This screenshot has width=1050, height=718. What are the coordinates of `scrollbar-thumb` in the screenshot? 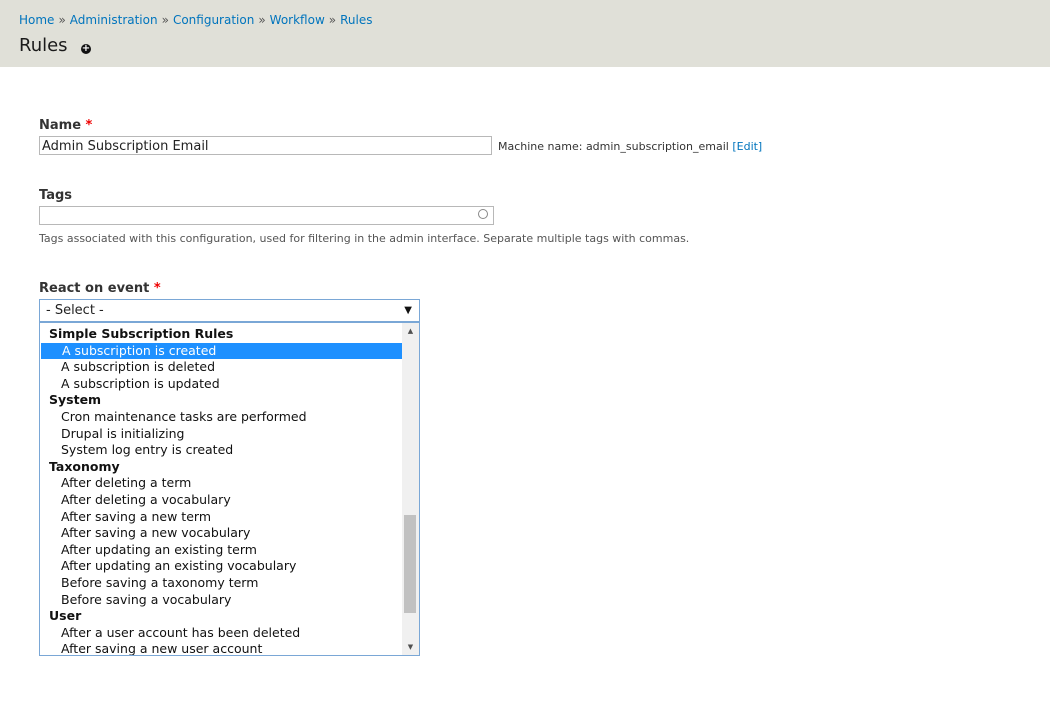 It's located at (410, 564).